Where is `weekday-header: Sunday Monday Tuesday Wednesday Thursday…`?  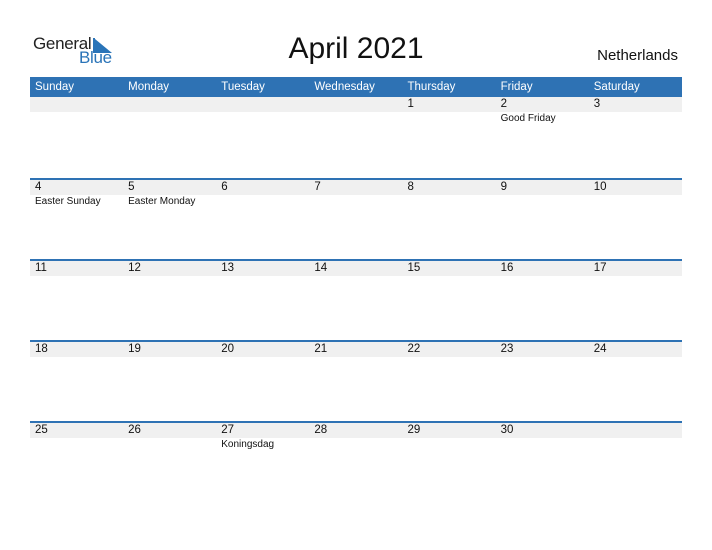
weekday-header: Sunday Monday Tuesday Wednesday Thursday… is located at coordinates (356, 87).